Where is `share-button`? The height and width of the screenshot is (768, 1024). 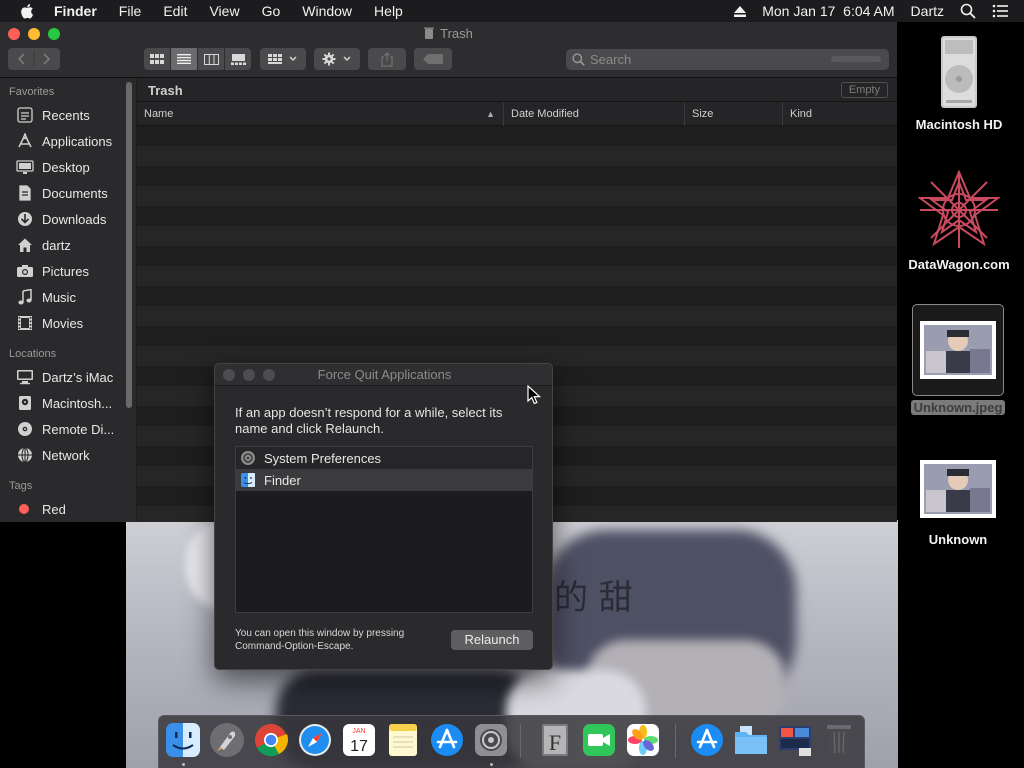
share-button is located at coordinates (387, 59).